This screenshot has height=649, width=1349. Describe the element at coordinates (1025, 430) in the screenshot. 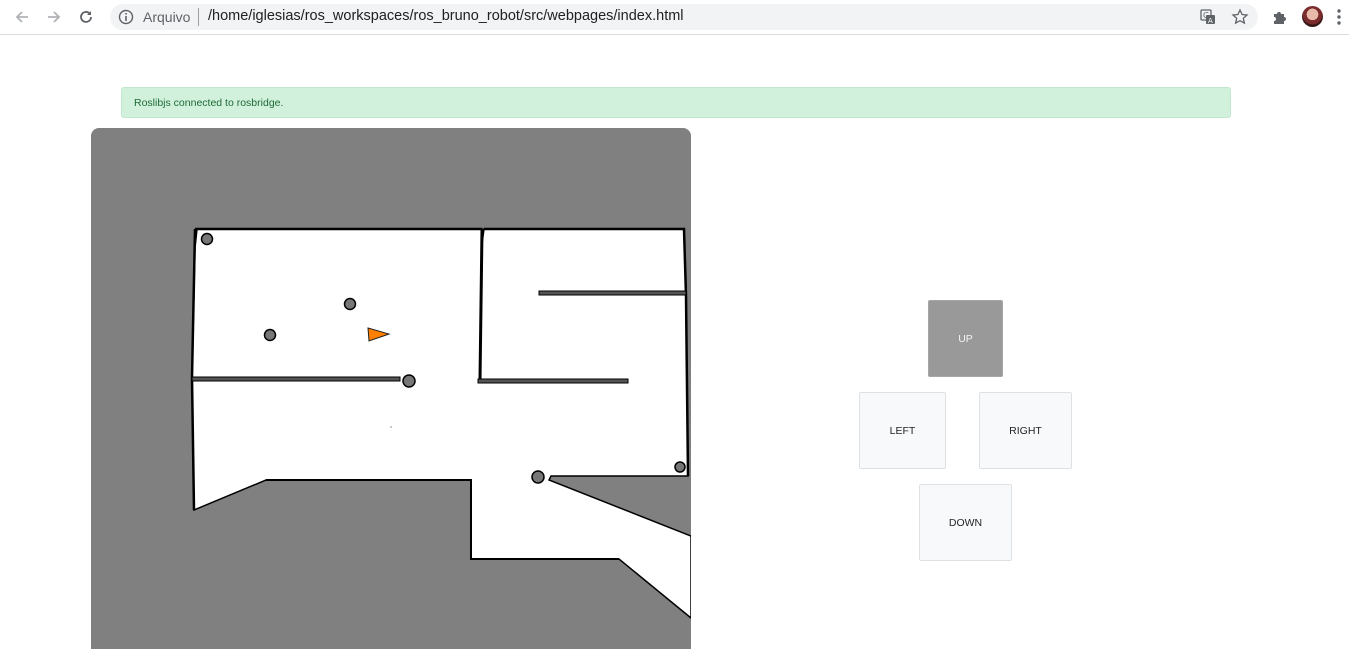

I see `right-button: RIGHT` at that location.